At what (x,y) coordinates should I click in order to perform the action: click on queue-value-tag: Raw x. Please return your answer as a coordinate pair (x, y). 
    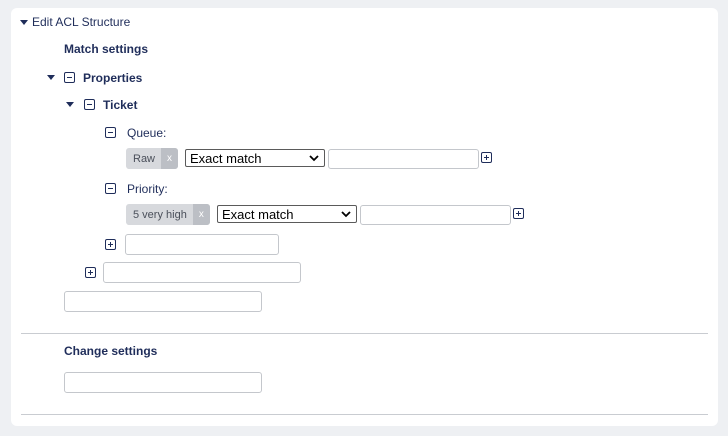
    Looking at the image, I should click on (152, 158).